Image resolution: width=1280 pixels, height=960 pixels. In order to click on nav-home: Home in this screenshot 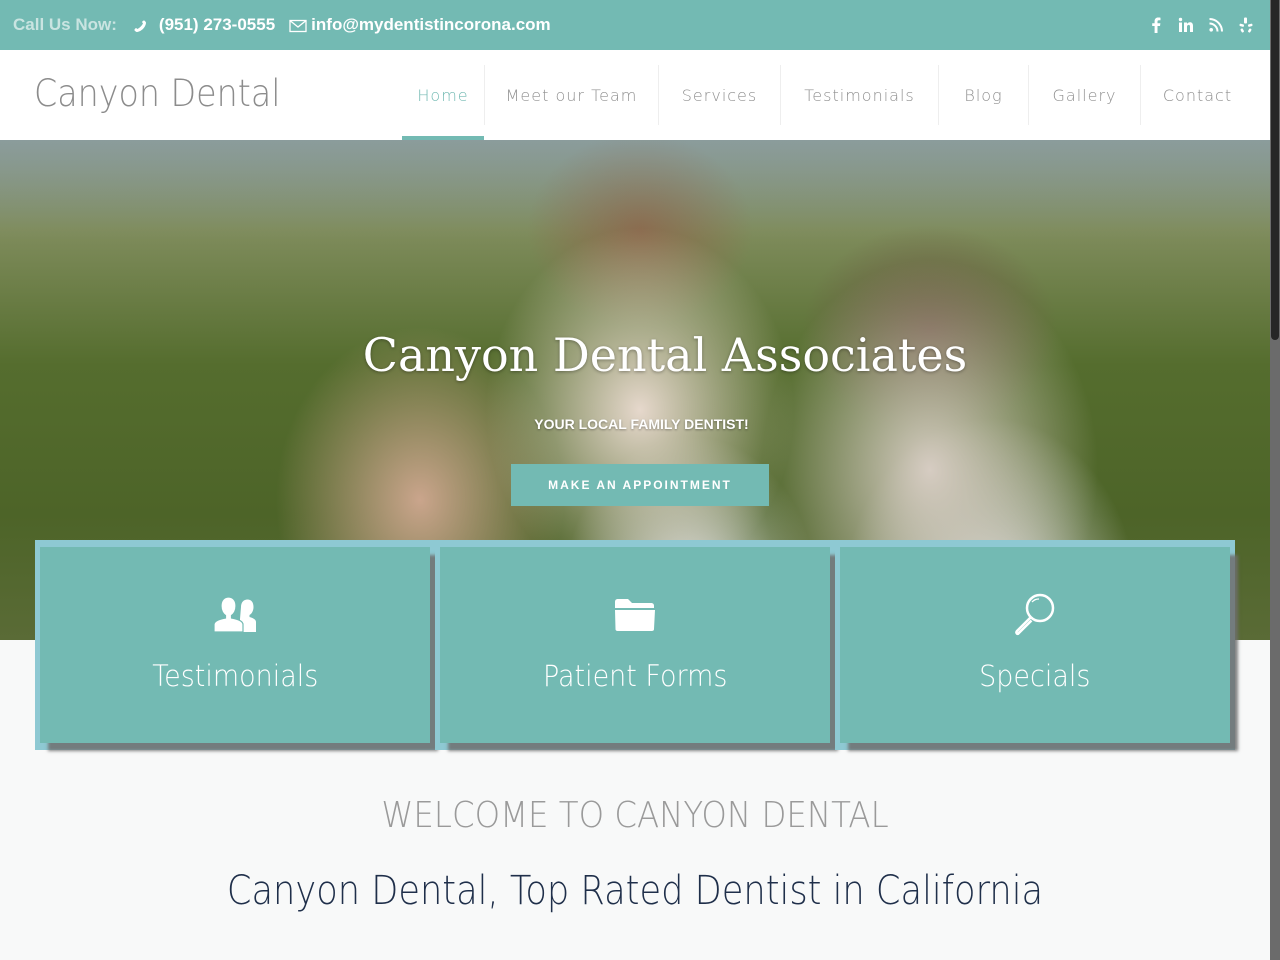, I will do `click(443, 102)`.